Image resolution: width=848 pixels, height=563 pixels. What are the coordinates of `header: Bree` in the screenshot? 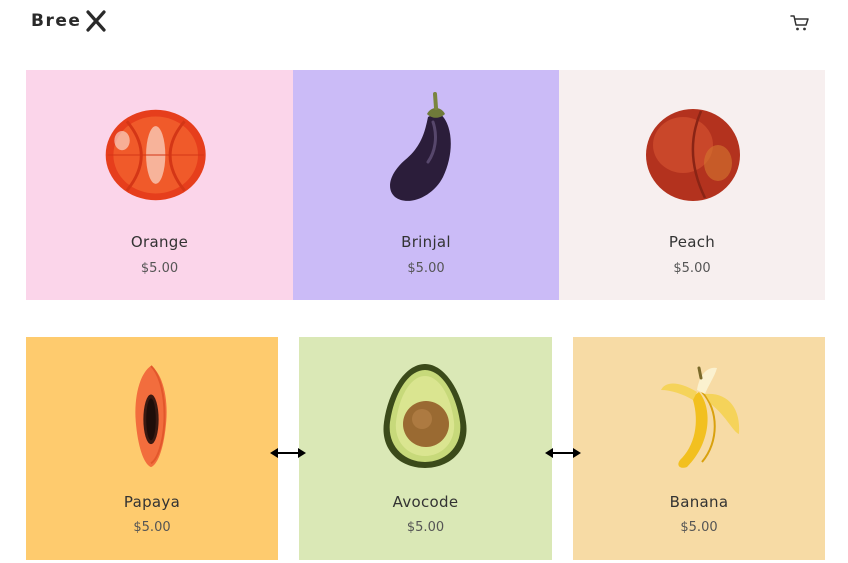 It's located at (424, 25).